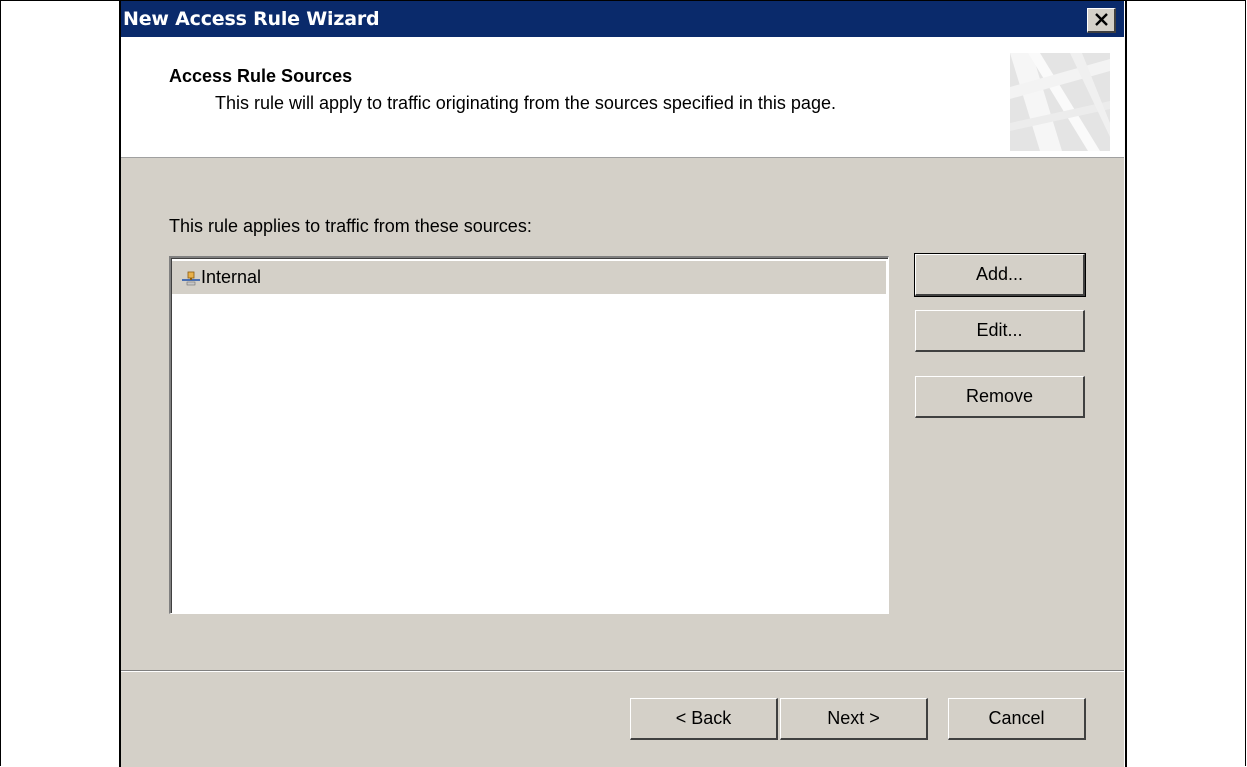  What do you see at coordinates (622, 671) in the screenshot?
I see `footer-divider` at bounding box center [622, 671].